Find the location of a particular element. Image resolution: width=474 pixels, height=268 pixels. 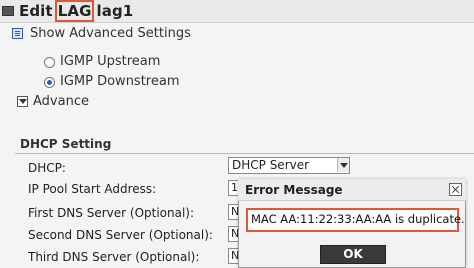

title-suffix: lag1 is located at coordinates (115, 11).